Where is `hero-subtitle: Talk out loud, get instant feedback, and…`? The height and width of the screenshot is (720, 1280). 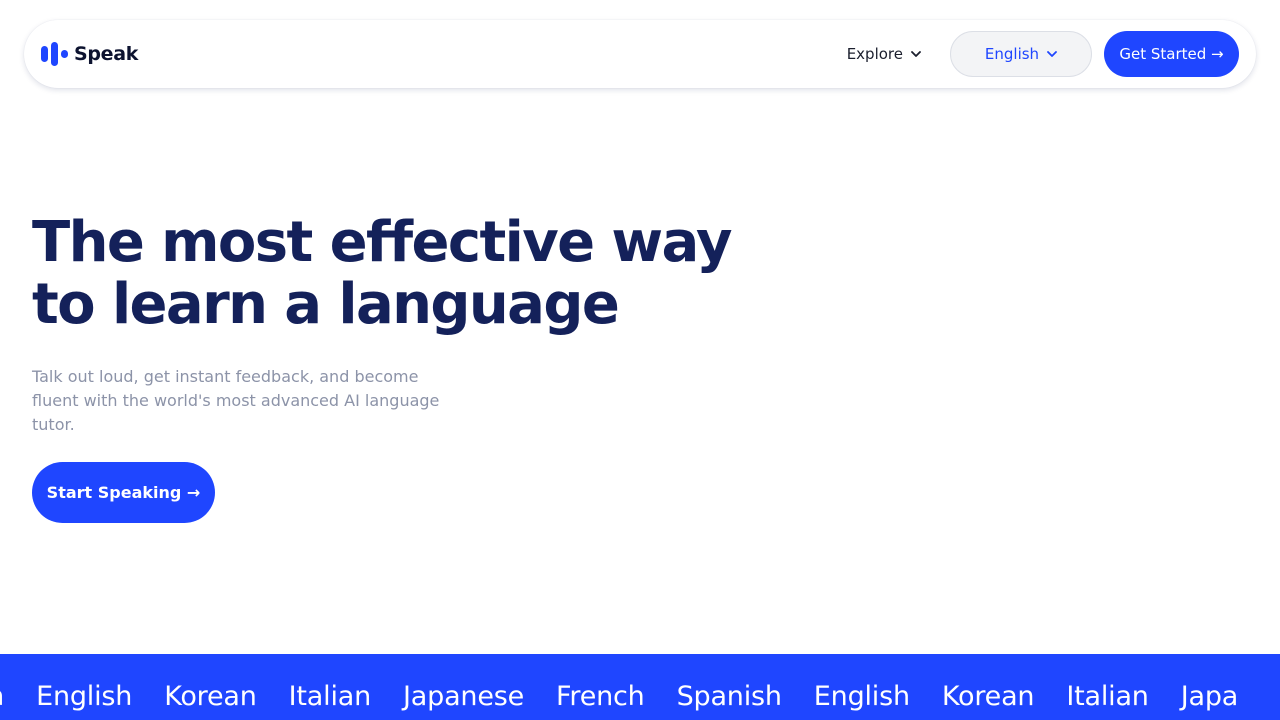 hero-subtitle: Talk out loud, get instant feedback, and… is located at coordinates (236, 400).